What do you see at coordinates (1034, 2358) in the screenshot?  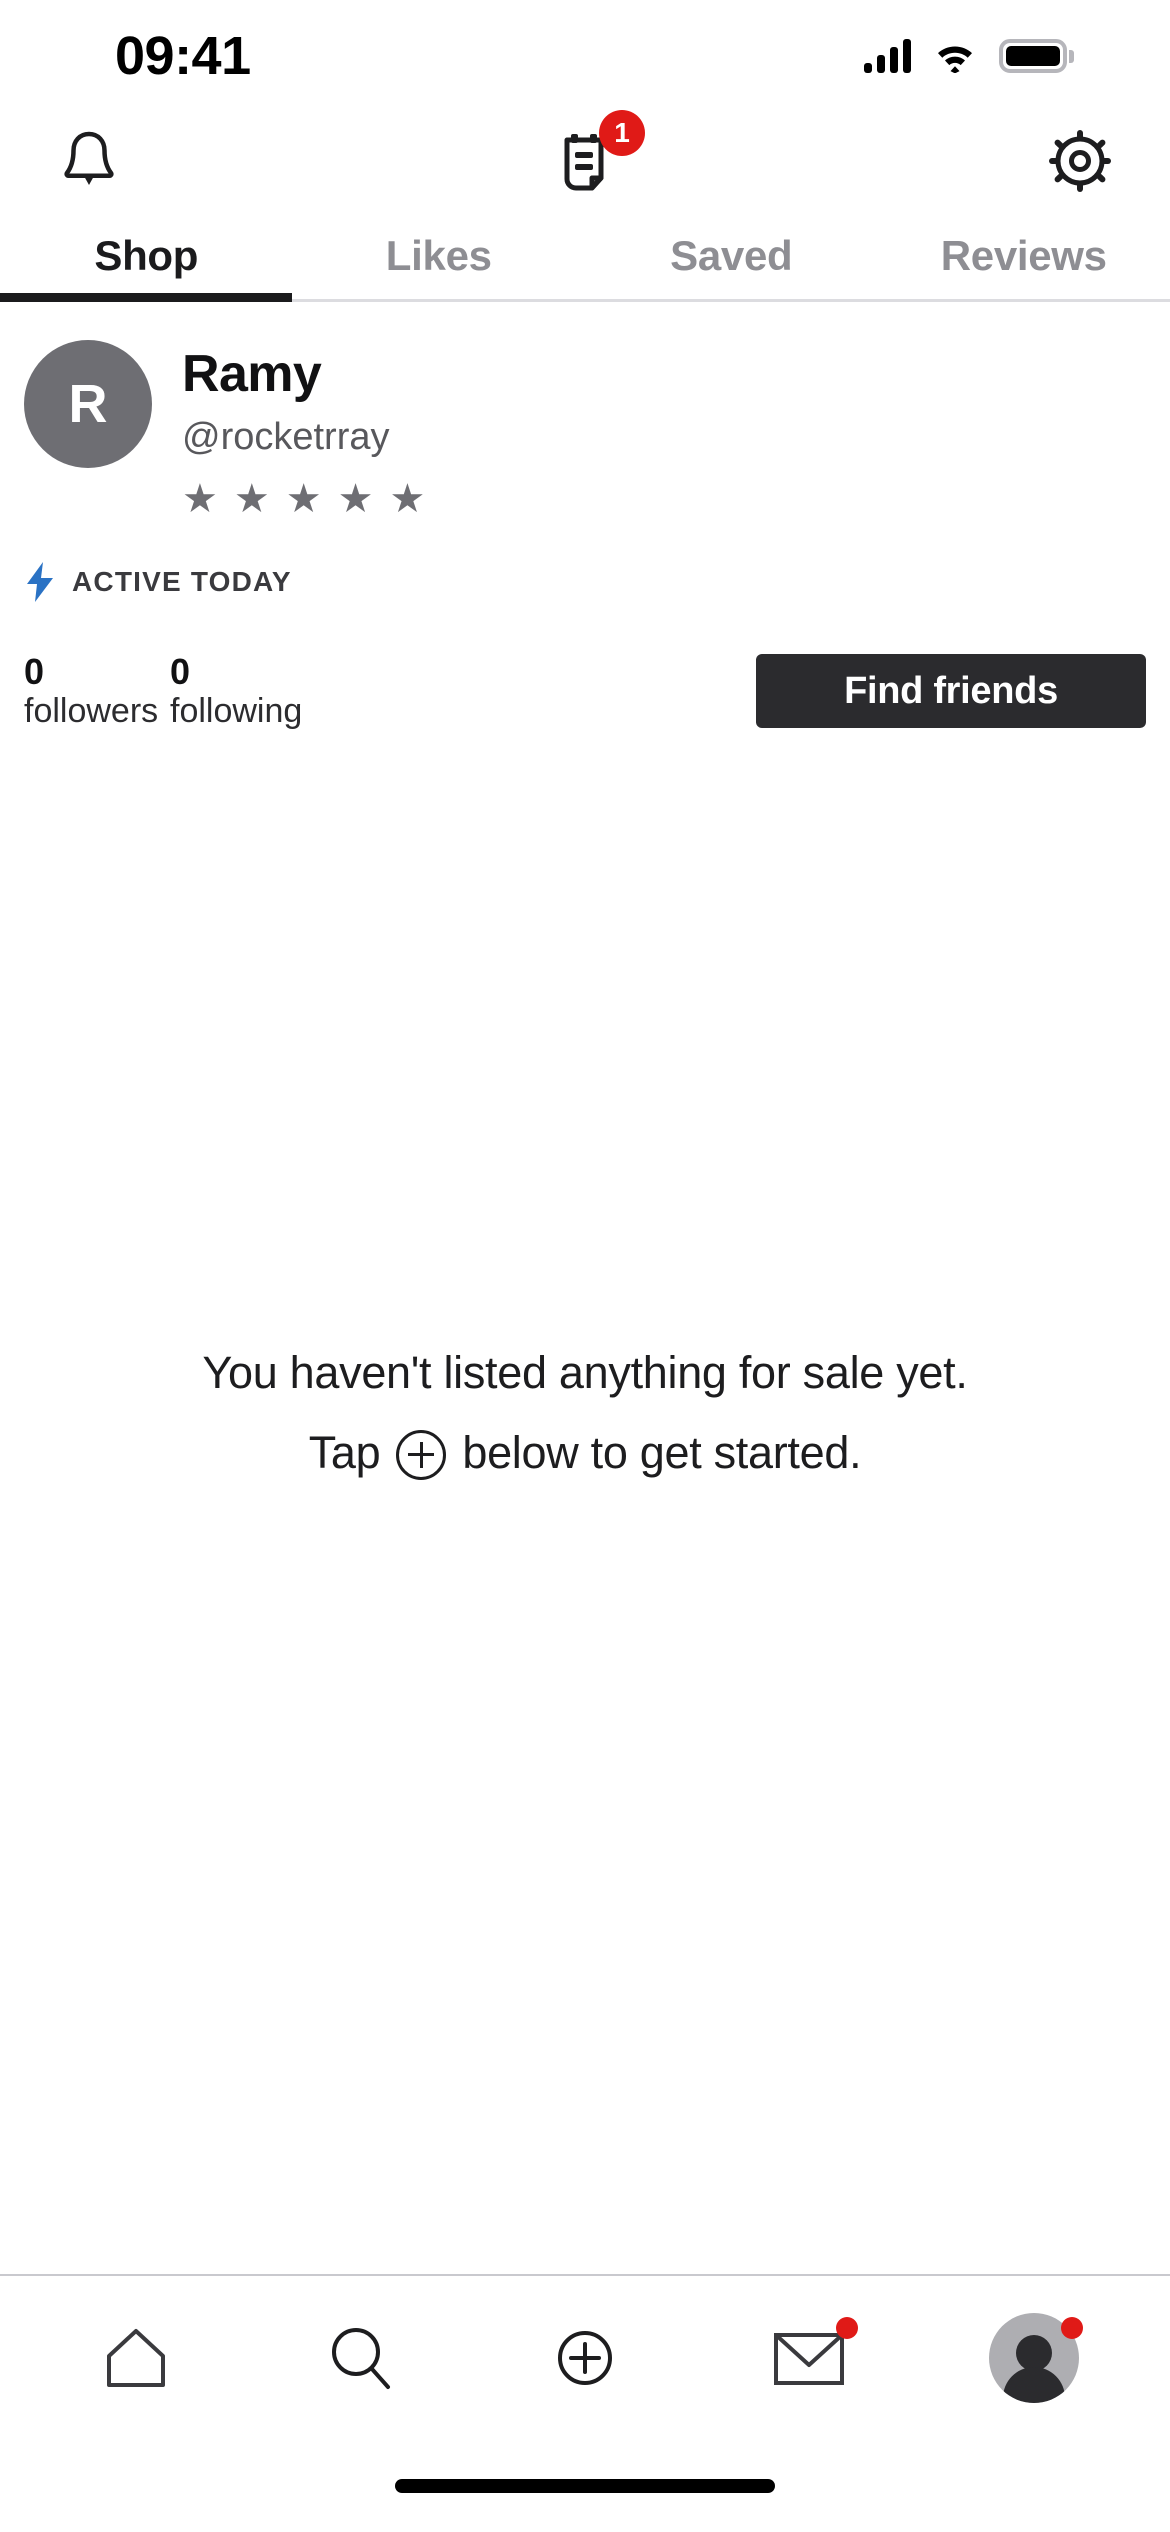 I see `nav-profile` at bounding box center [1034, 2358].